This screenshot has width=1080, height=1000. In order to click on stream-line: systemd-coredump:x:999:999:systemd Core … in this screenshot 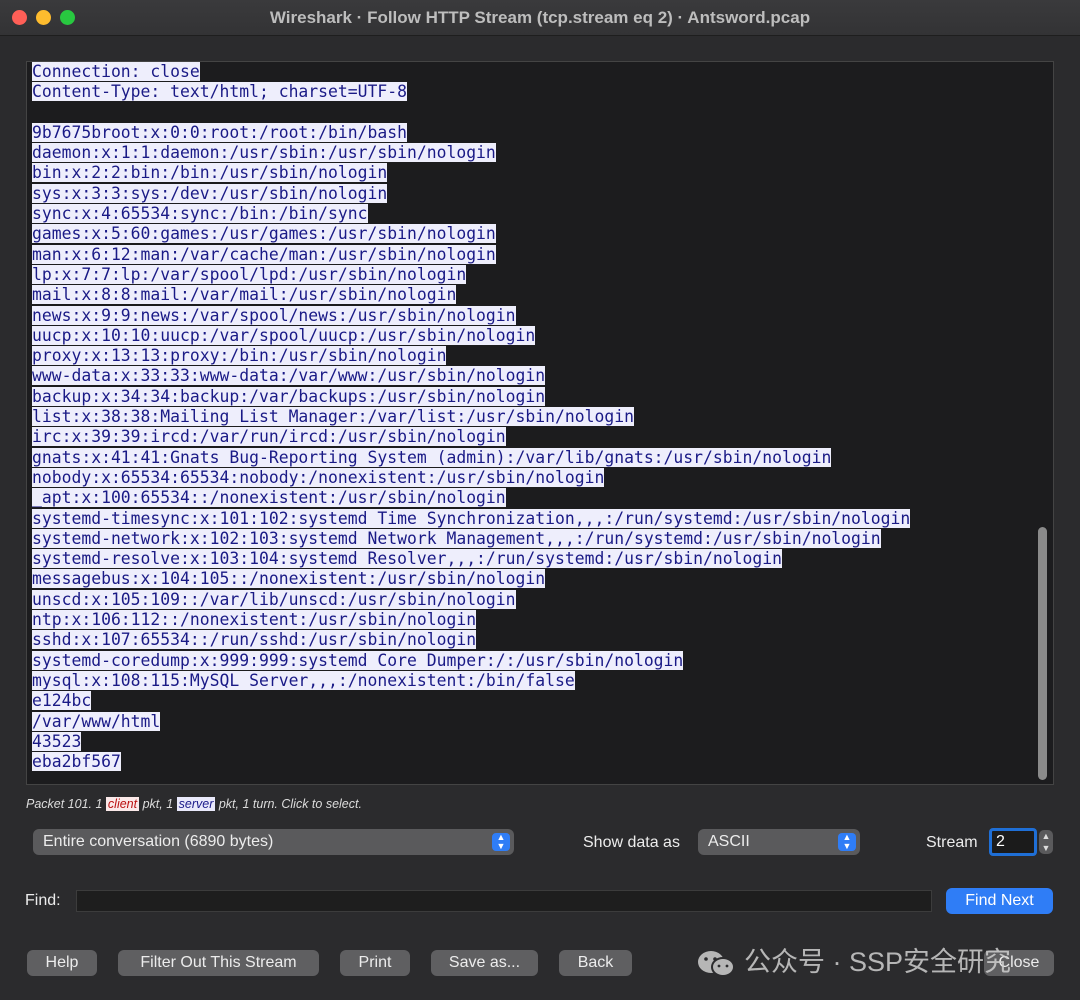, I will do `click(358, 660)`.